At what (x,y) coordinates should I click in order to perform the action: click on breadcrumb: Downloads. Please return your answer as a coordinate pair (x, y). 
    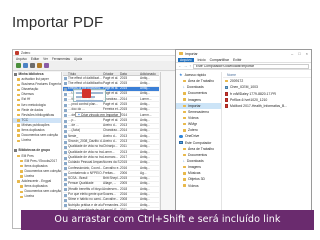
    Looking at the image, I should click on (232, 66).